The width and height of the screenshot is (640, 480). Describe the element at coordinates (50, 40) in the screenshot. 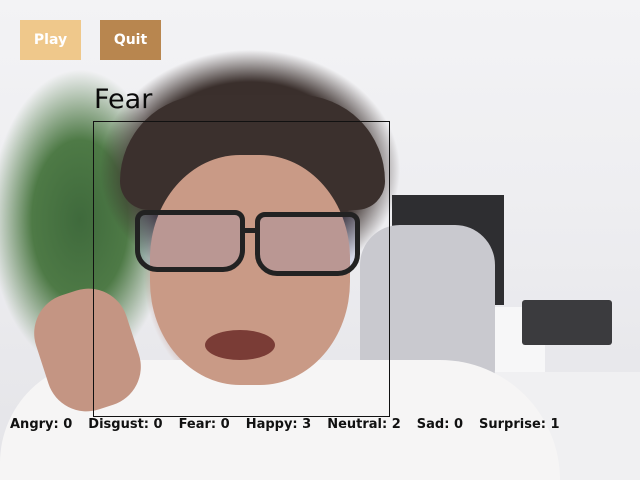

I see `play-button: Play` at that location.